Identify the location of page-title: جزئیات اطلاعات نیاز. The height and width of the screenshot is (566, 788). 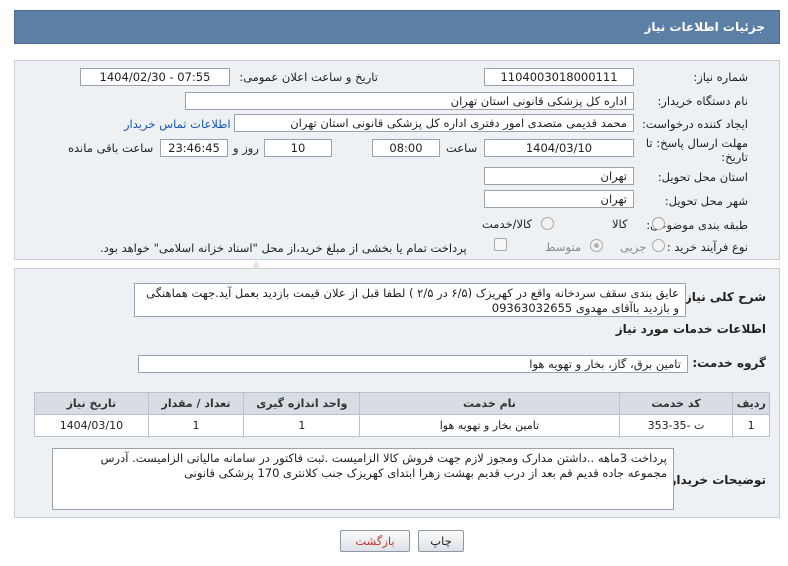
(704, 27).